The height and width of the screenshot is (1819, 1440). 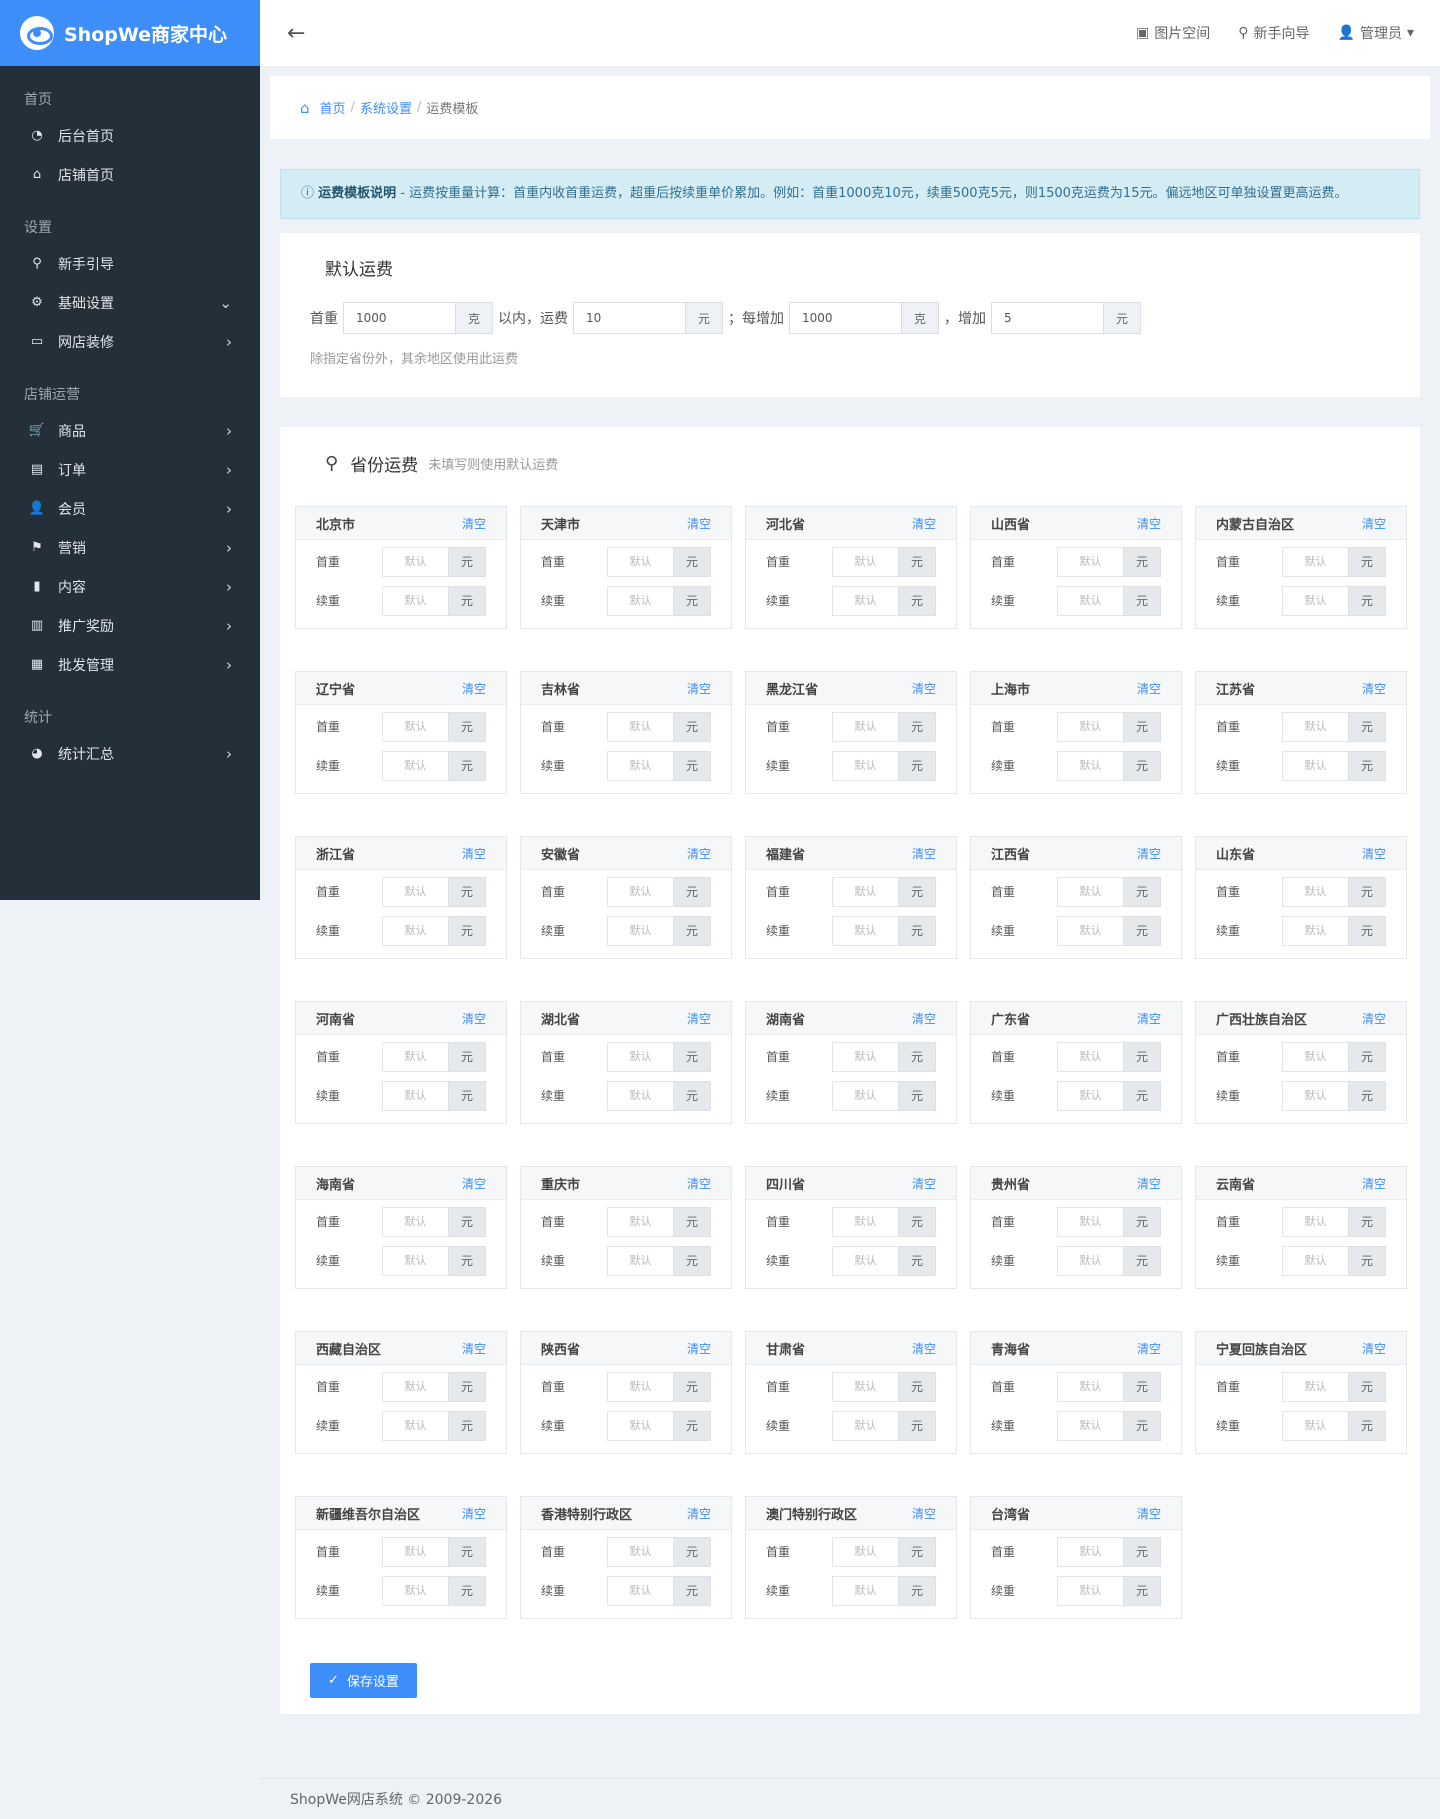 I want to click on image-space-link: ▣ 图片空间, so click(x=1173, y=33).